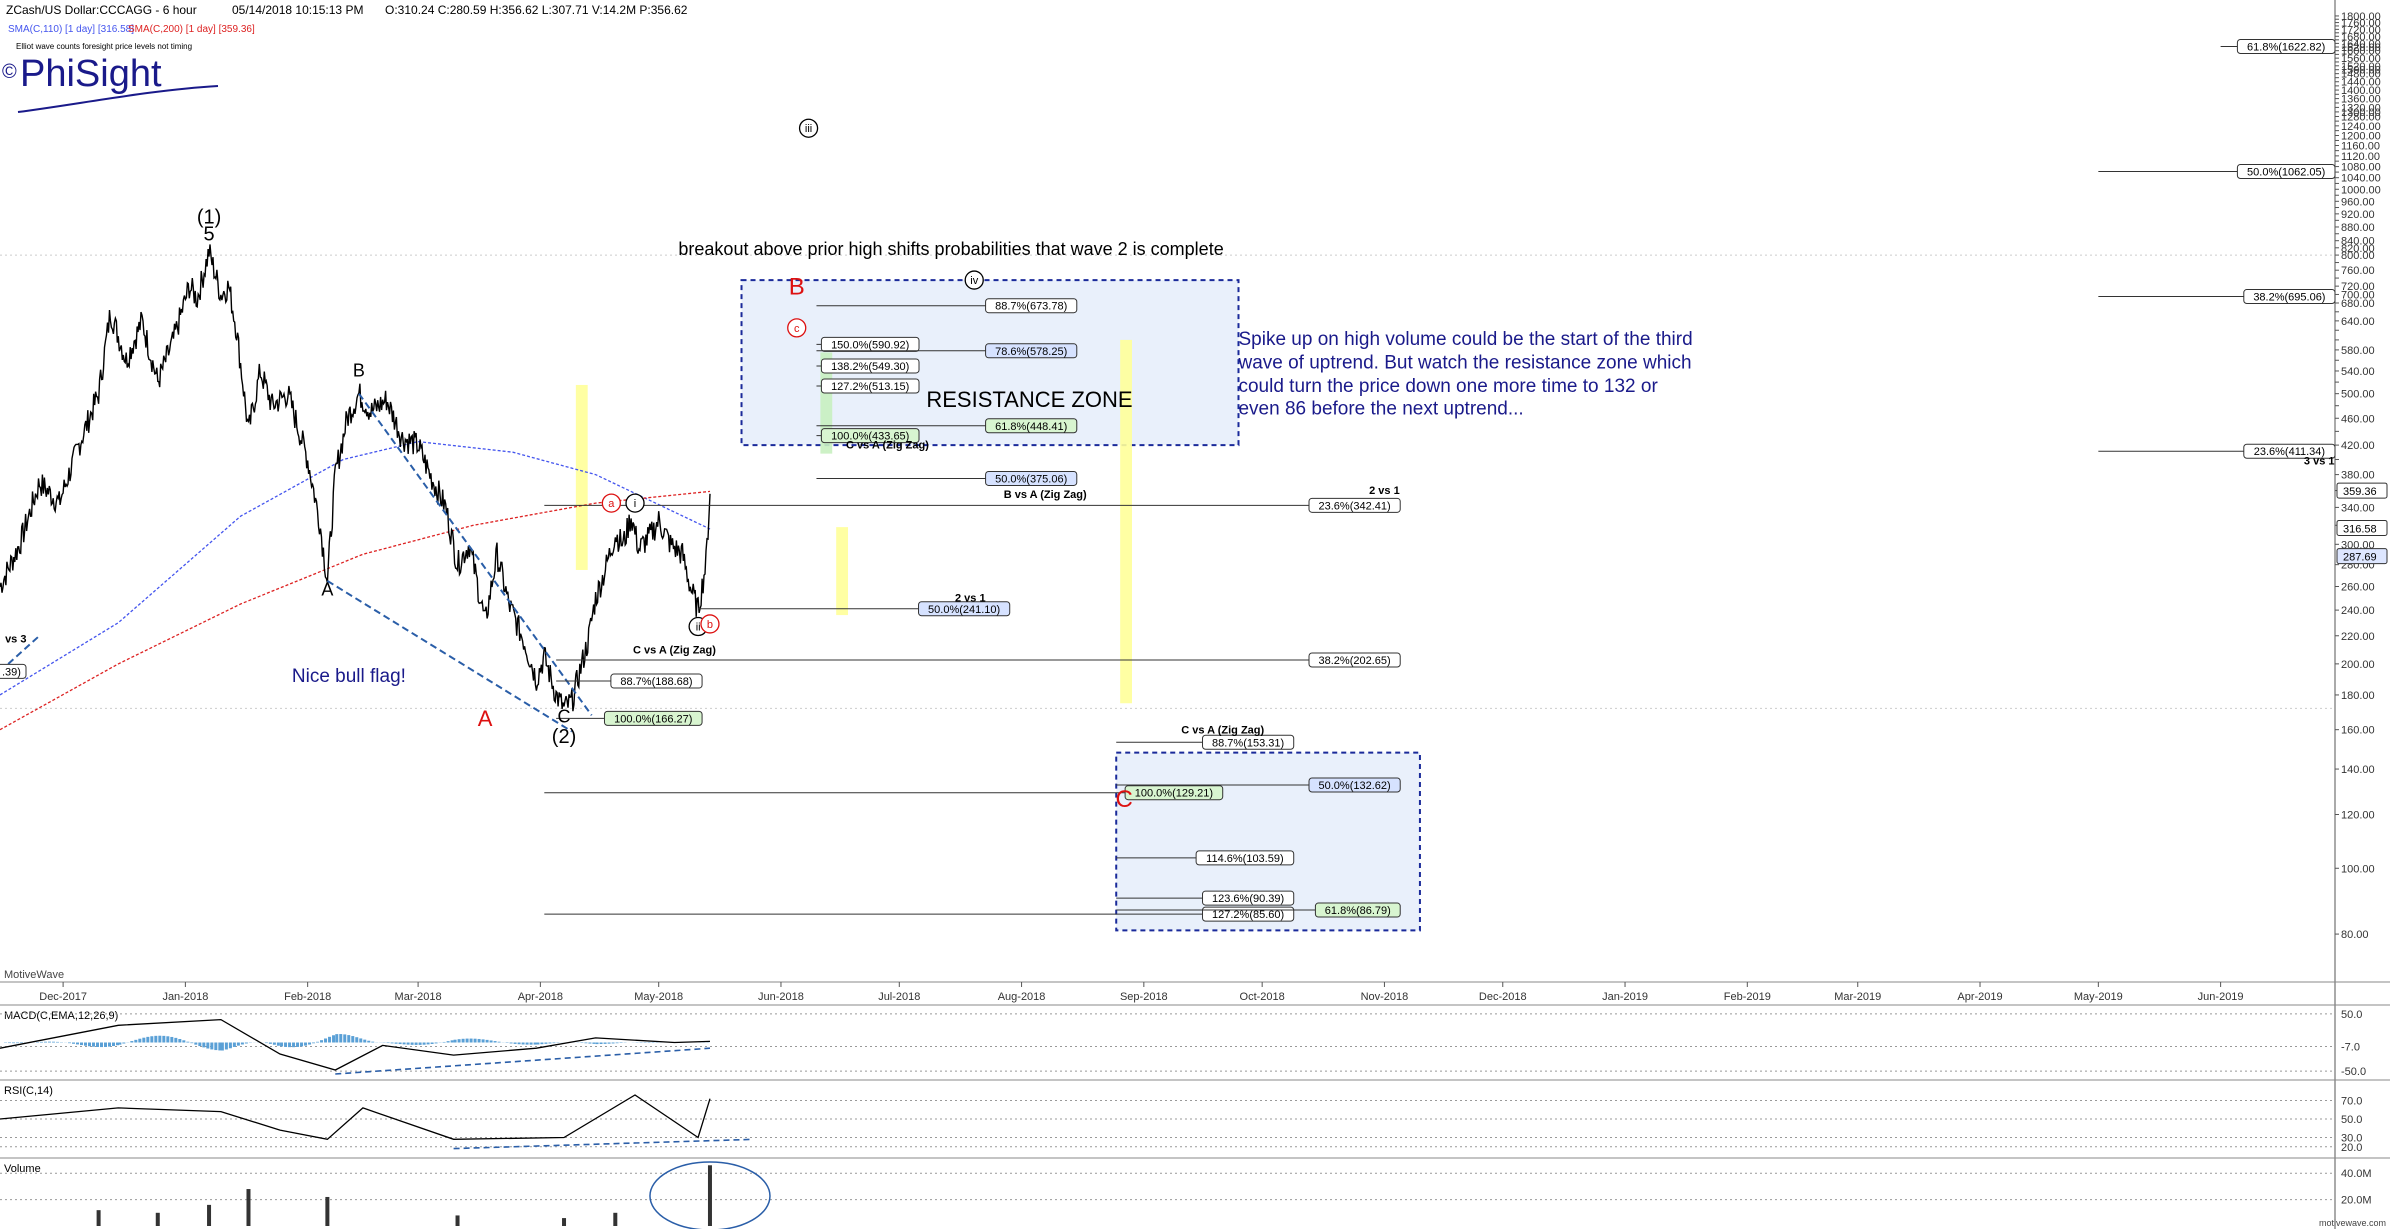 The height and width of the screenshot is (1229, 2390). What do you see at coordinates (11, 672) in the screenshot?
I see `fib-level-label: .39)` at bounding box center [11, 672].